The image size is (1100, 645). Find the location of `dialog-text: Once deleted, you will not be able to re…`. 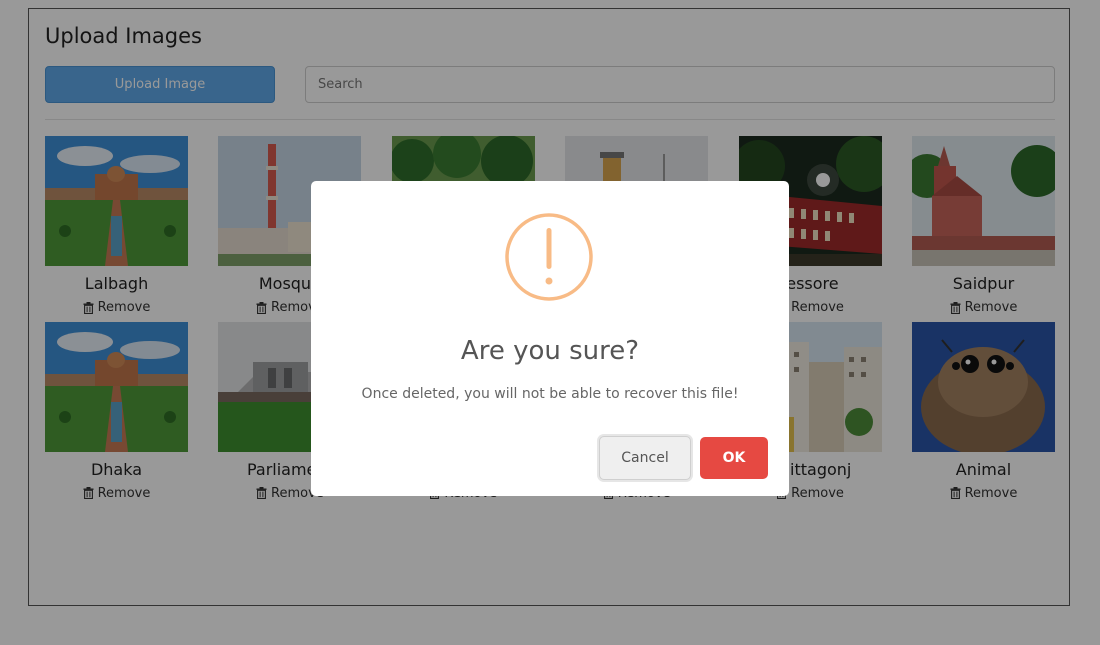

dialog-text: Once deleted, you will not be able to re… is located at coordinates (550, 394).